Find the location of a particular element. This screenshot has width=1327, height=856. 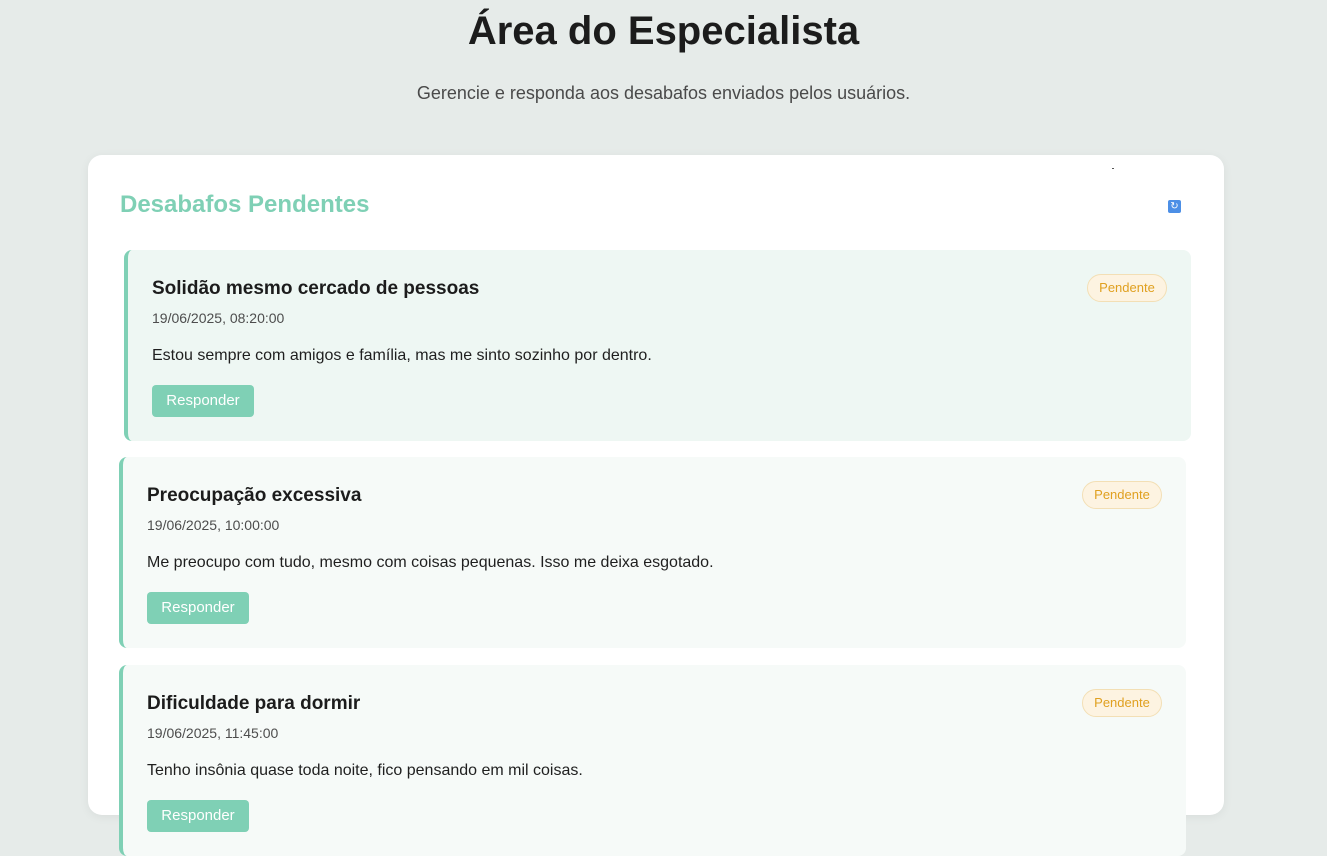

page-title: Área do Especialista is located at coordinates (663, 31).